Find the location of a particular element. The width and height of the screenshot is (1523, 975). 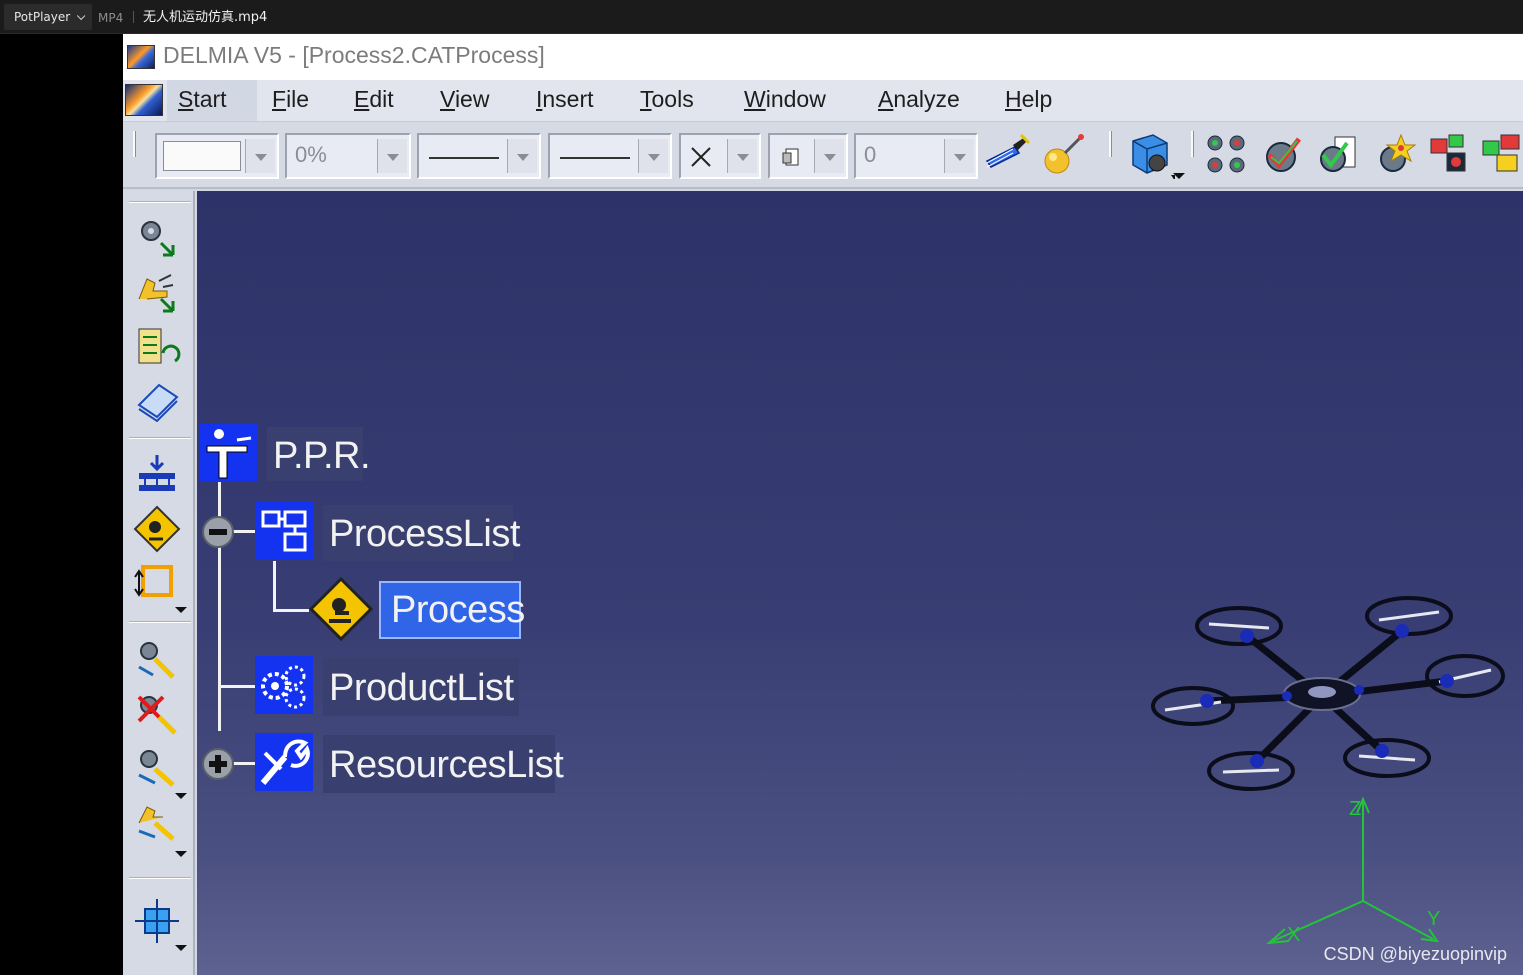

menu-insert: Insert is located at coordinates (565, 99).